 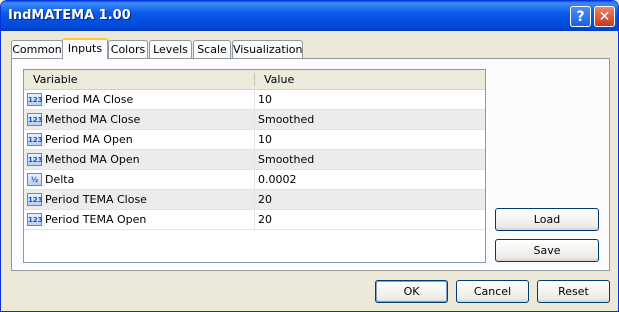 What do you see at coordinates (170, 49) in the screenshot?
I see `tab-levels: Levels` at bounding box center [170, 49].